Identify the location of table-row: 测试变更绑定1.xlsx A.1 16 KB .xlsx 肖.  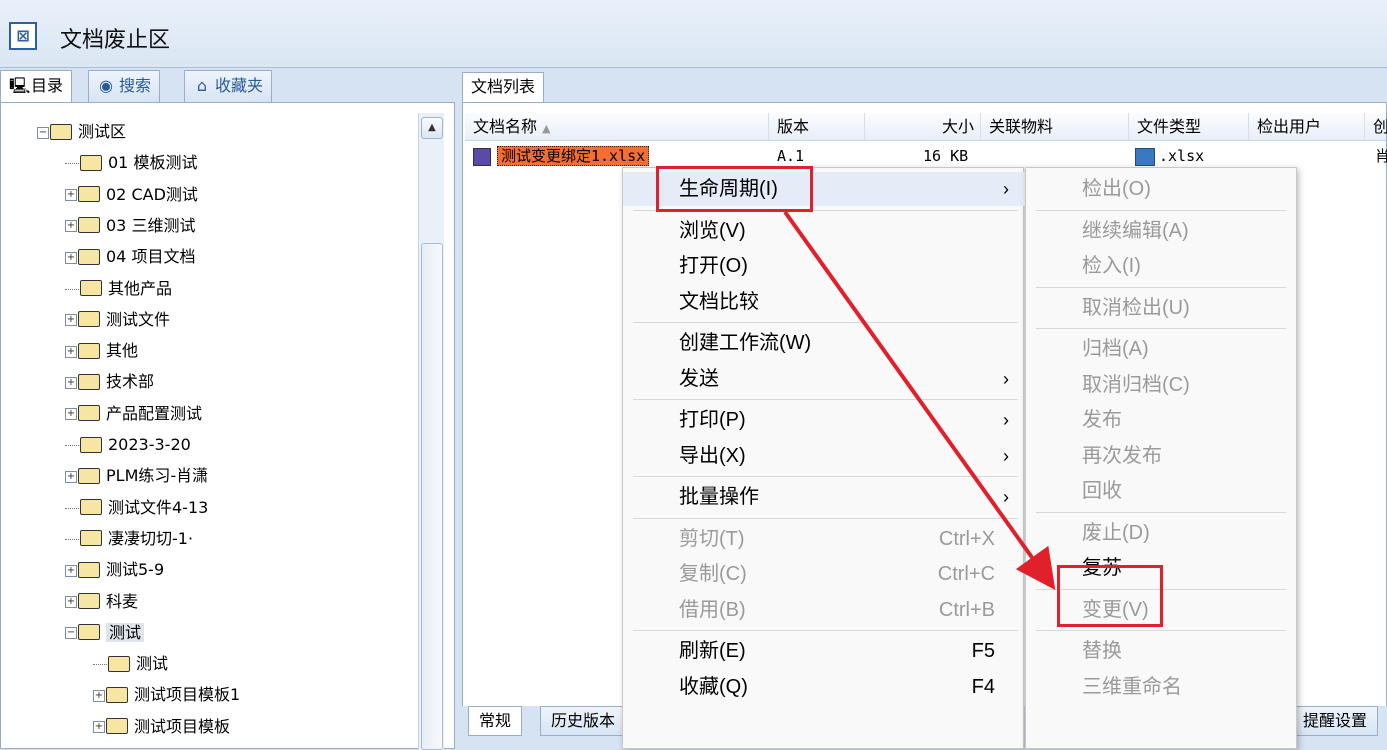
(926, 156).